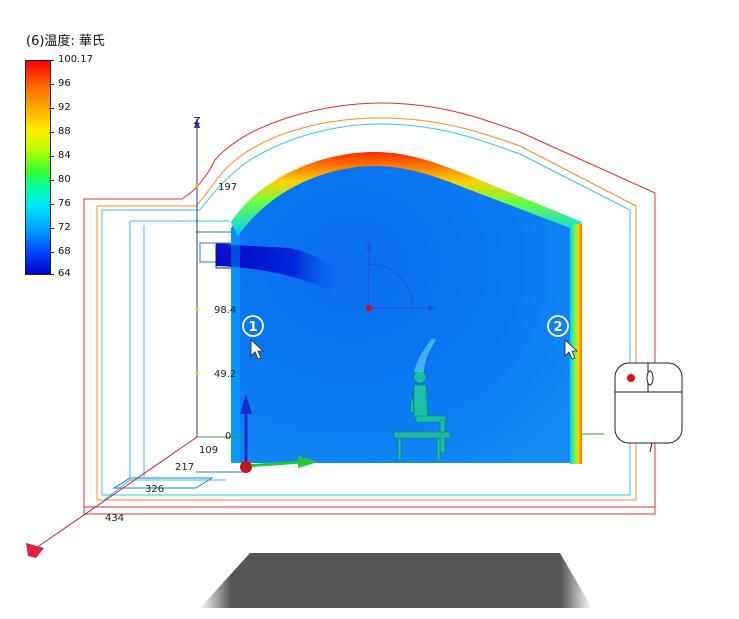 The image size is (739, 619). Describe the element at coordinates (64, 203) in the screenshot. I see `legend-tick-label: 76` at that location.